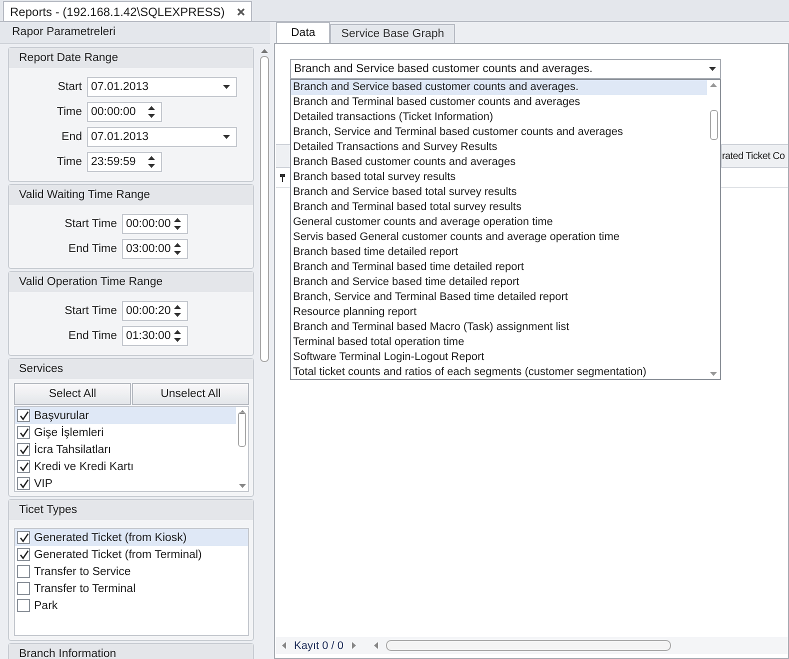  What do you see at coordinates (155, 311) in the screenshot?
I see `time-field: 00:00:20` at bounding box center [155, 311].